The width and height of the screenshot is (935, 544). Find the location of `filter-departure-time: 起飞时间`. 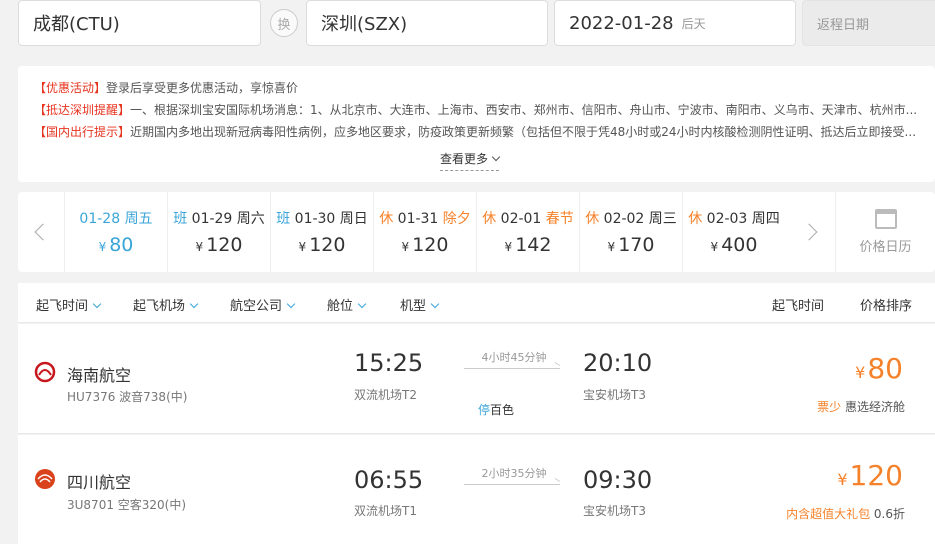

filter-departure-time: 起飞时间 is located at coordinates (69, 304).